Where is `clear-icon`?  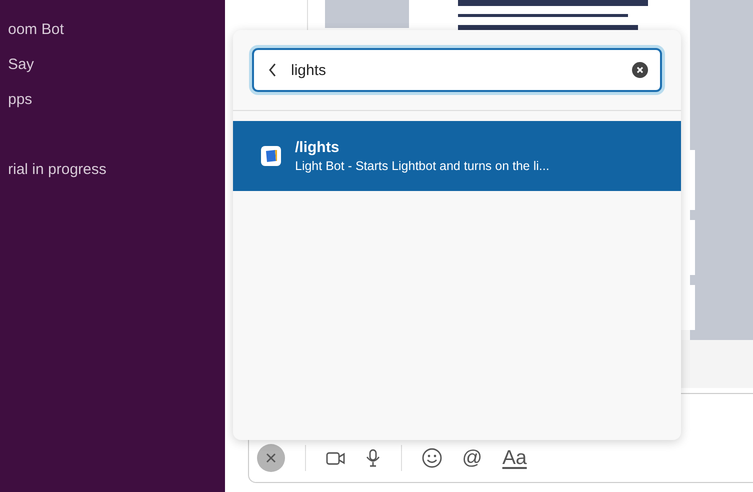
clear-icon is located at coordinates (640, 70).